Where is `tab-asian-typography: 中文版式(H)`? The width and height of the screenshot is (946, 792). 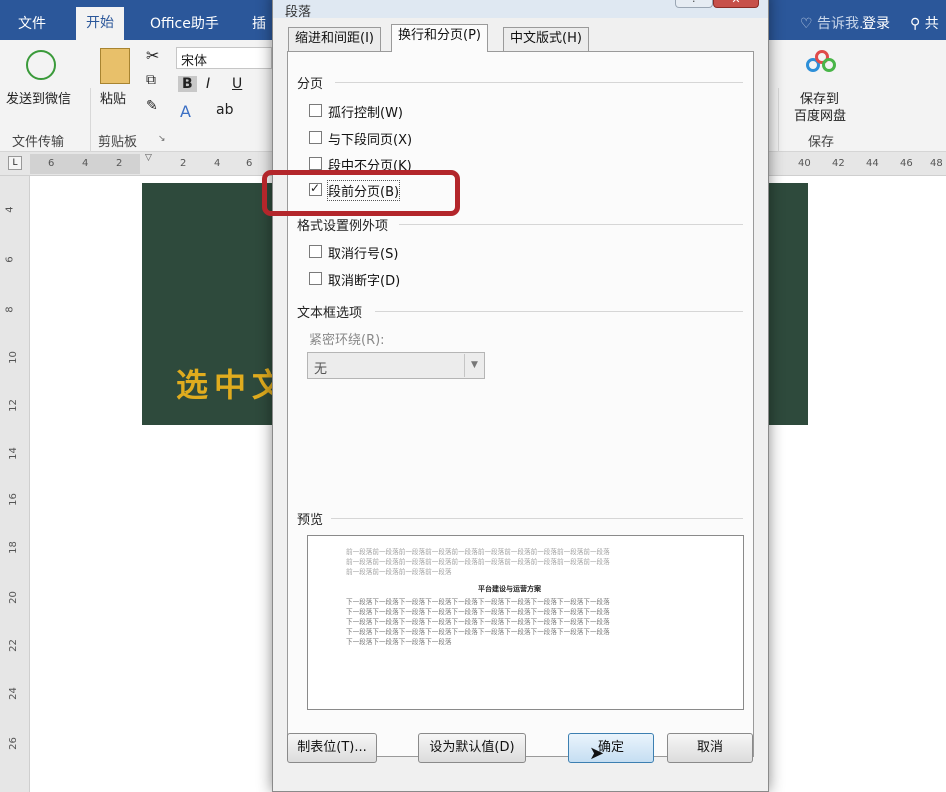
tab-asian-typography: 中文版式(H) is located at coordinates (546, 39).